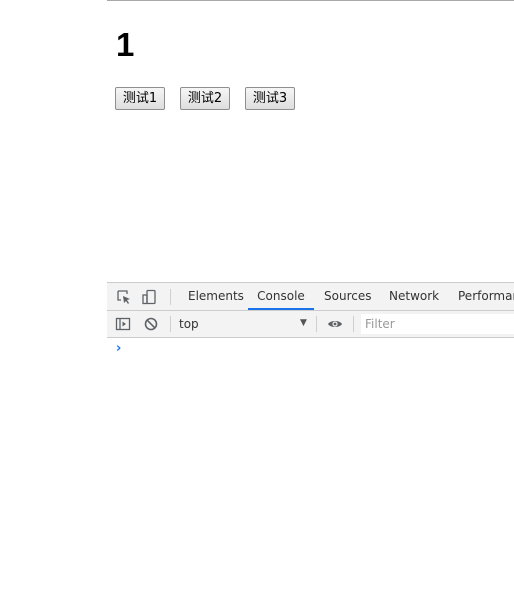 The width and height of the screenshot is (514, 592). What do you see at coordinates (303, 323) in the screenshot?
I see `chevron-down-icon: ▼` at bounding box center [303, 323].